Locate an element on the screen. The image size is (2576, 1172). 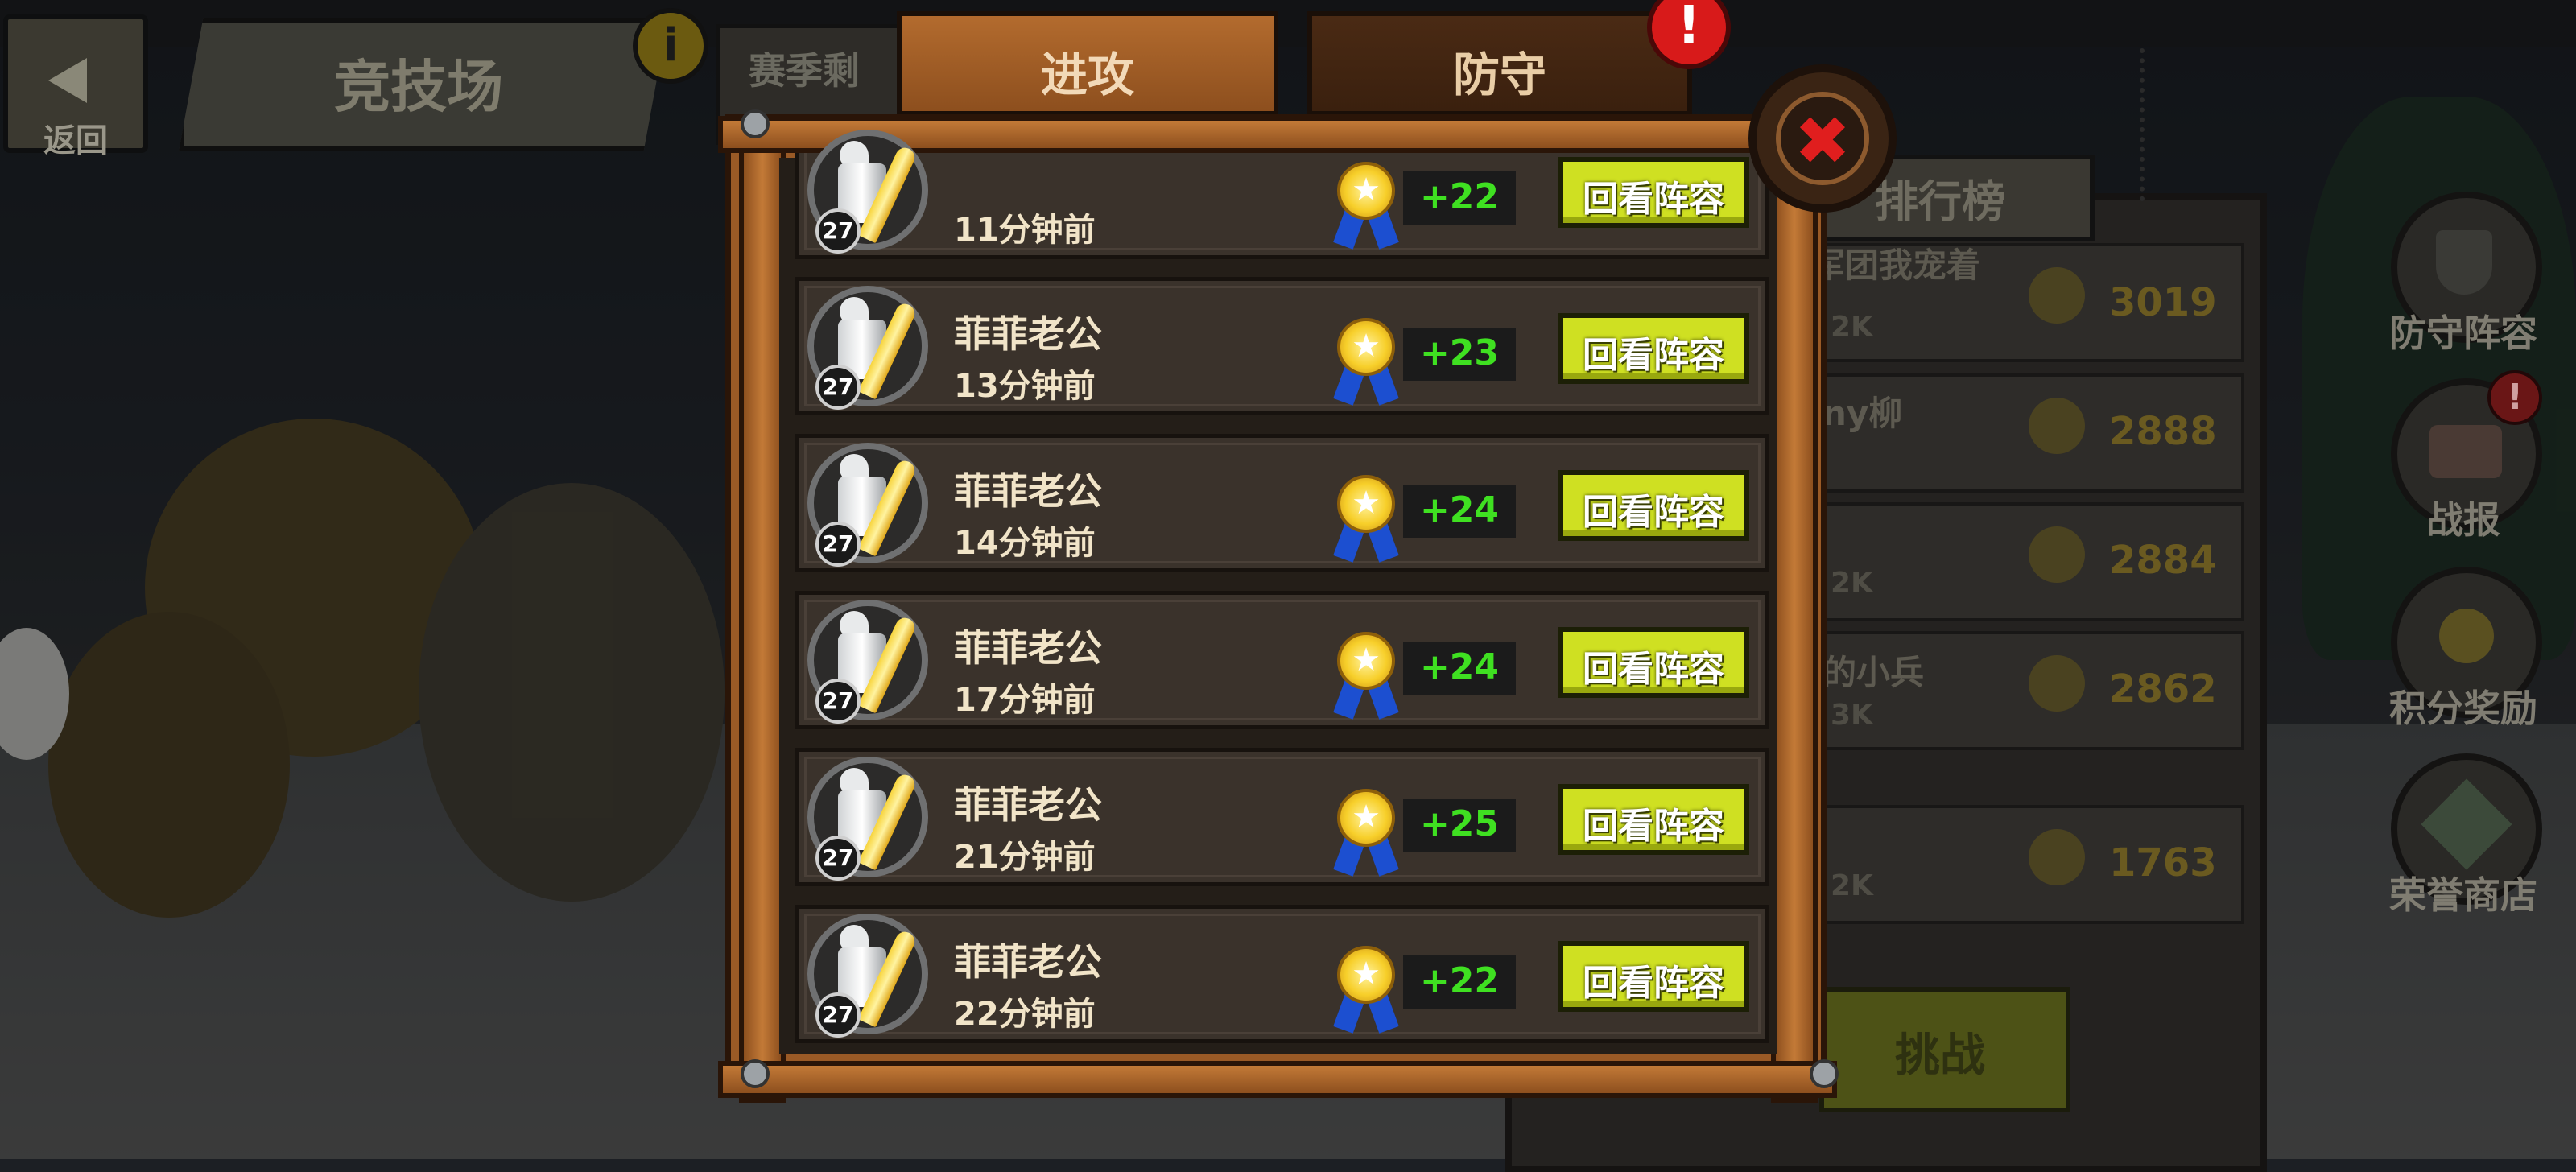
shield-icon is located at coordinates (2464, 262).